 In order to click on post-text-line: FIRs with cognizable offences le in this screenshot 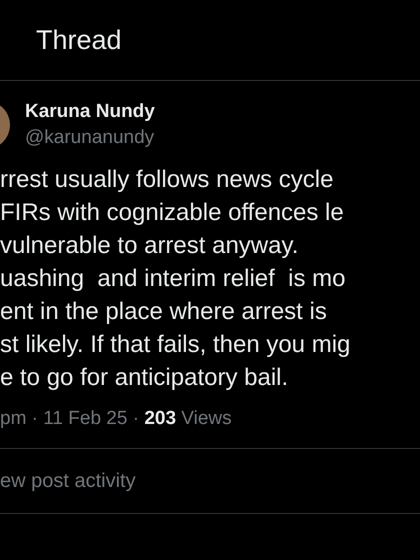, I will do `click(172, 213)`.